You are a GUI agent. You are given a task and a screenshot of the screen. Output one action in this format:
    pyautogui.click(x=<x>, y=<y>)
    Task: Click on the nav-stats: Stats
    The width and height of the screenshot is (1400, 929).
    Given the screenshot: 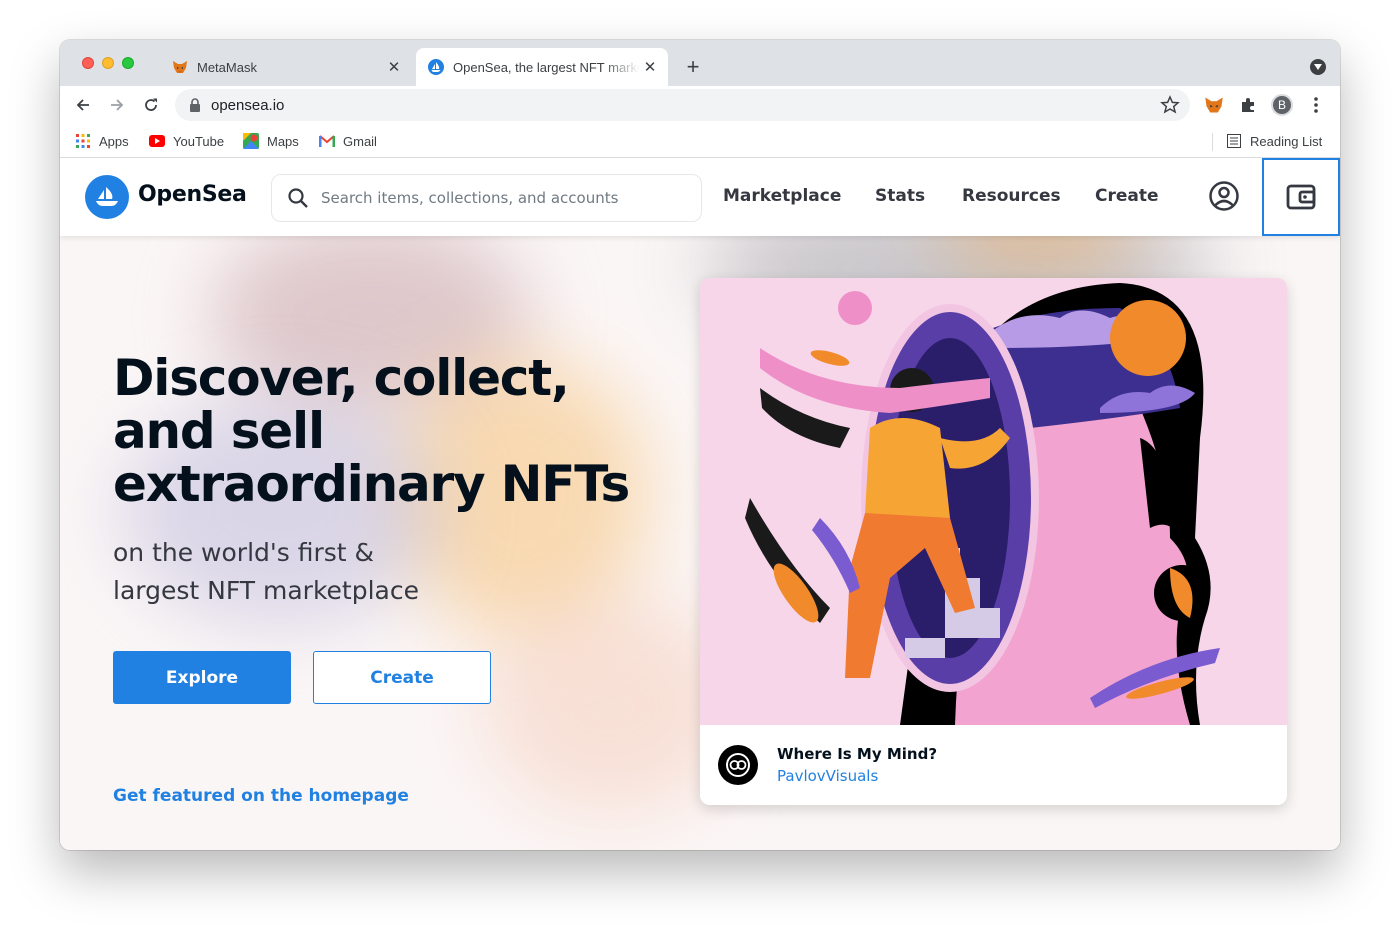 What is the action you would take?
    pyautogui.click(x=900, y=196)
    